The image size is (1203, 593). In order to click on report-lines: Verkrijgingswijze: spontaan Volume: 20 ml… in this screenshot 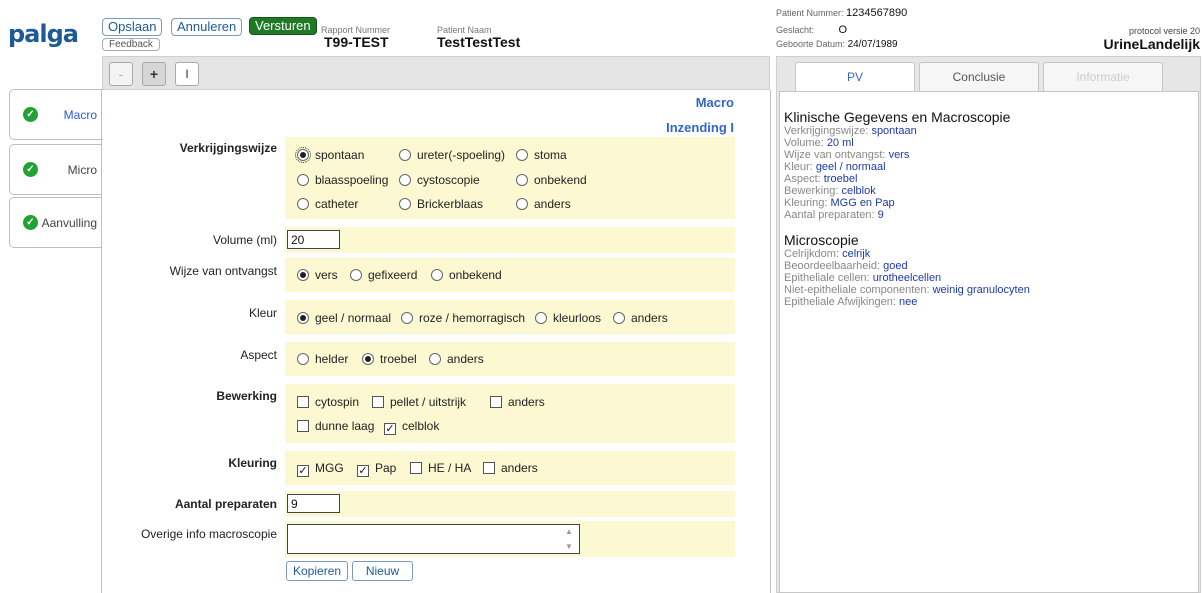, I will do `click(989, 173)`.